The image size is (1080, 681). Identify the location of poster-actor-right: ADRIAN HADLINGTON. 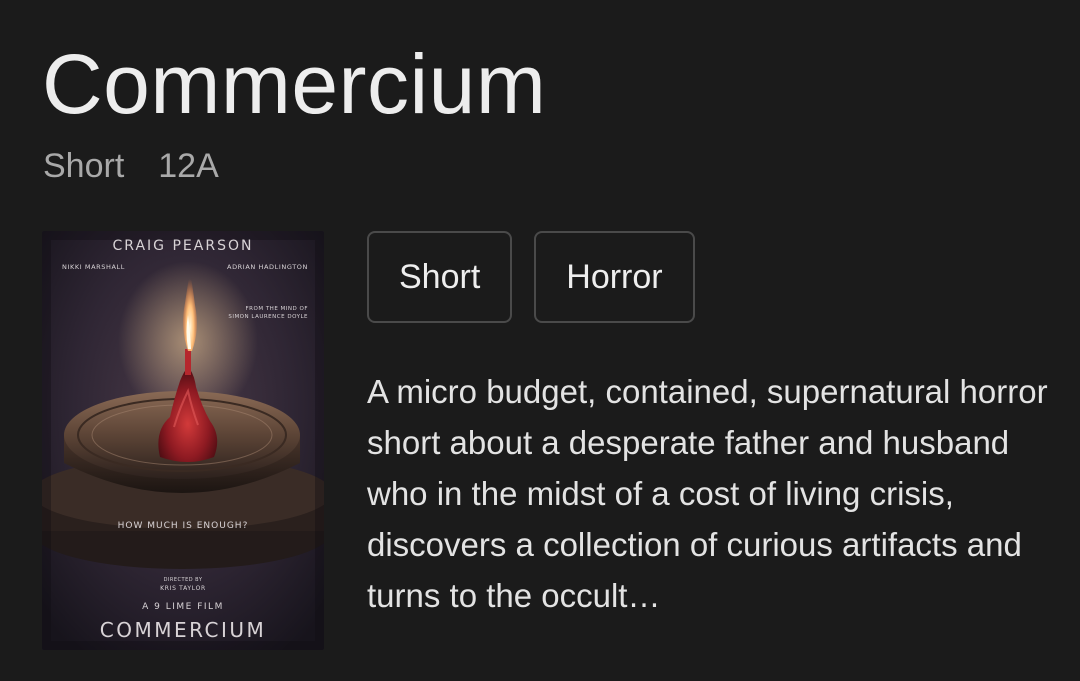
(267, 267).